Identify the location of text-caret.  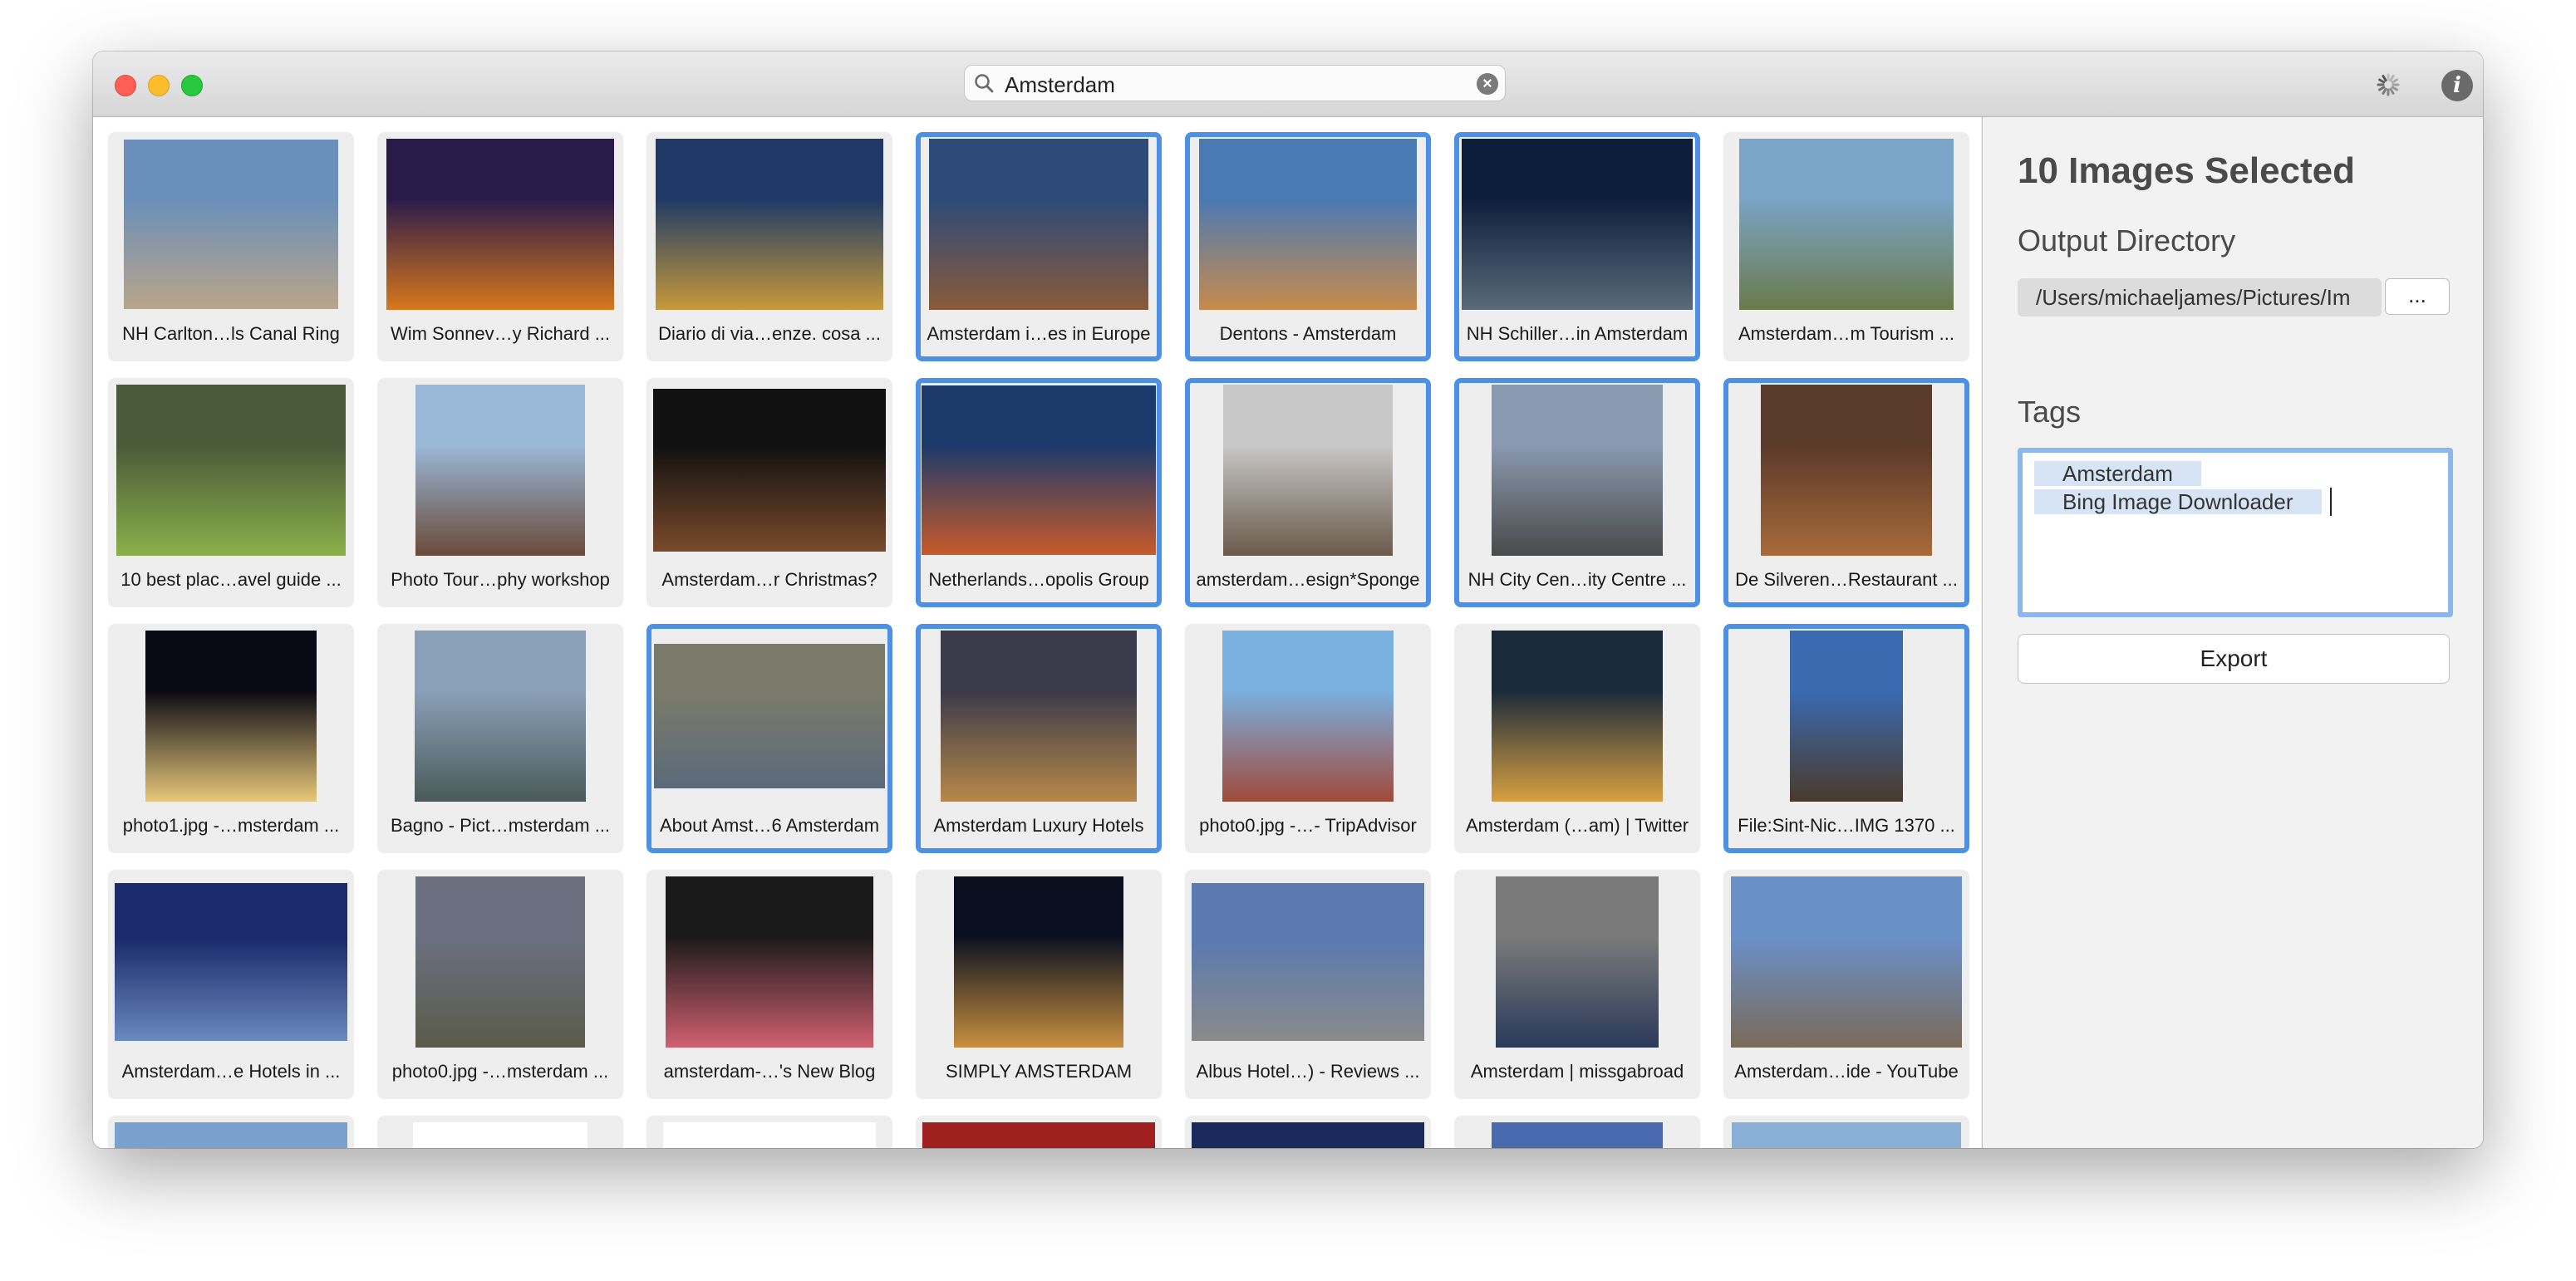
(2331, 502).